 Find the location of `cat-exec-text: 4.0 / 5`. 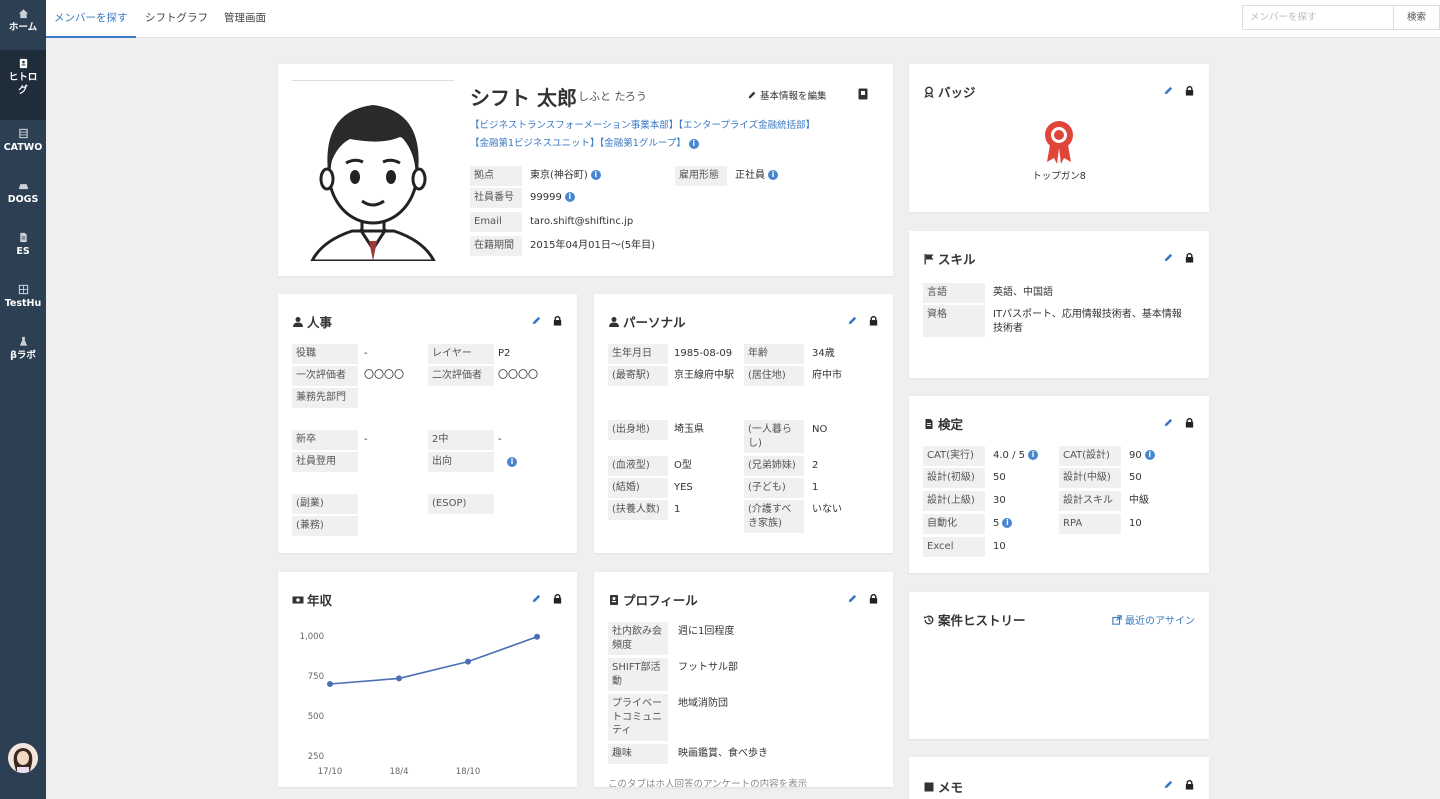

cat-exec-text: 4.0 / 5 is located at coordinates (1009, 455).